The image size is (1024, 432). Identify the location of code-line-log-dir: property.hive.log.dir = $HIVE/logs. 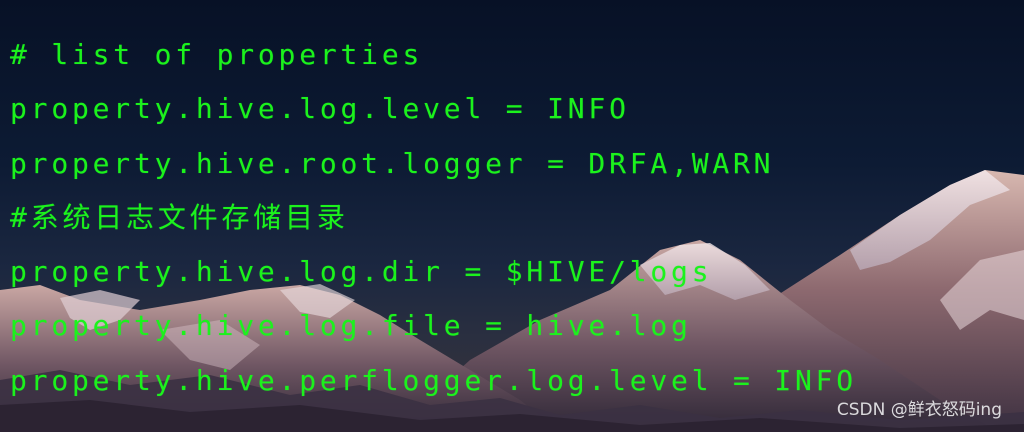
(361, 272).